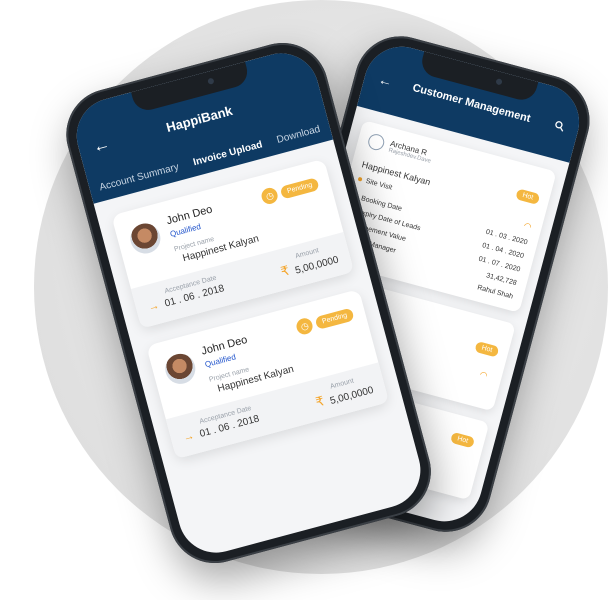 This screenshot has width=608, height=600. What do you see at coordinates (299, 135) in the screenshot?
I see `tab-download: Download` at bounding box center [299, 135].